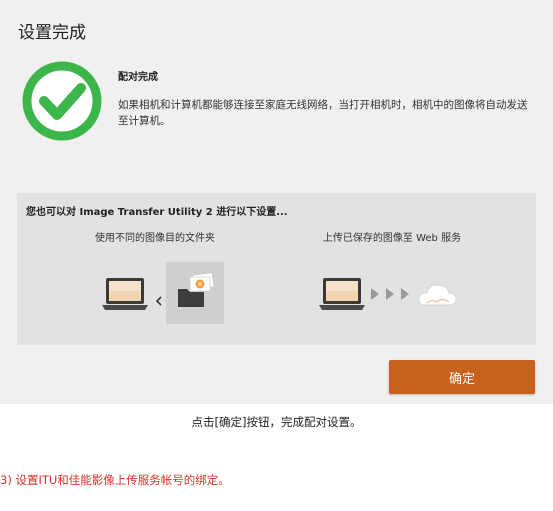  I want to click on feature-label-folder: 使用不同的图像目的文件夹, so click(155, 238).